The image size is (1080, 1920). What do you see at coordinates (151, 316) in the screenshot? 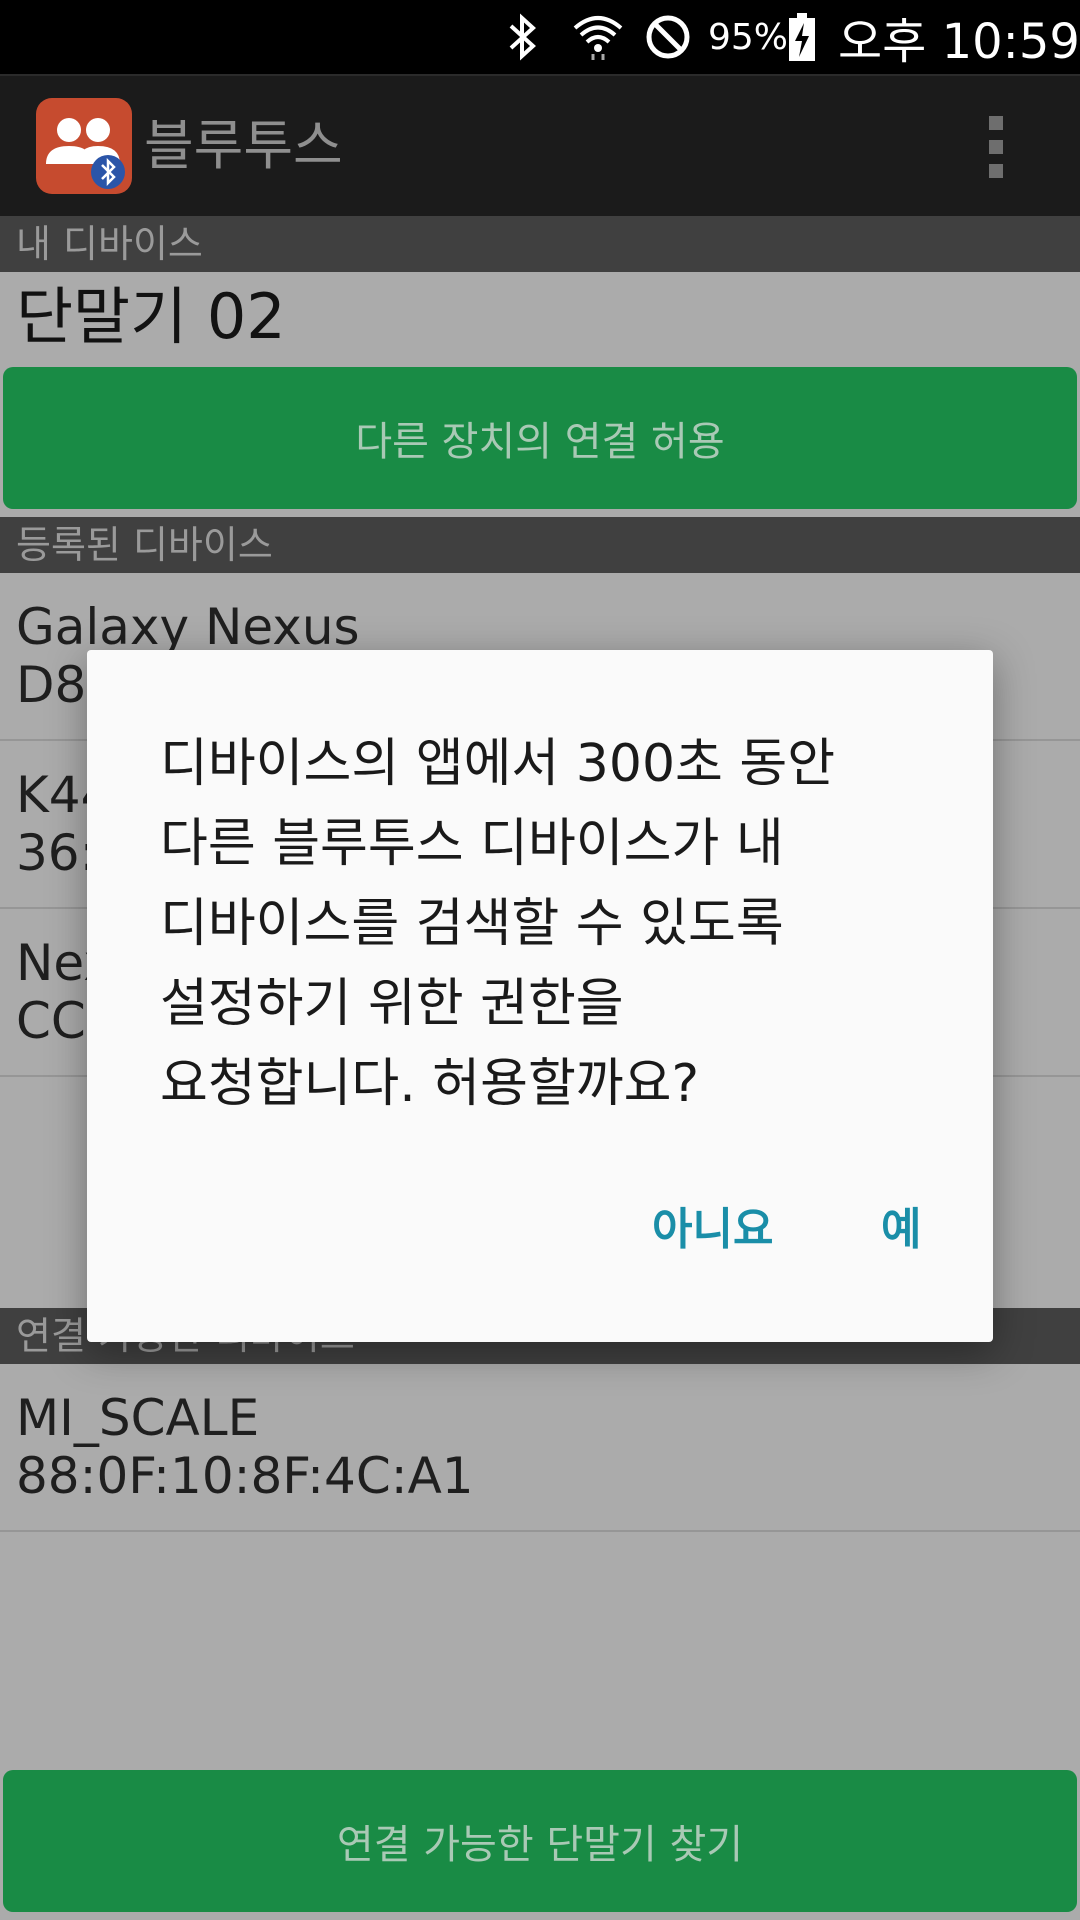
I see `my-device-name: 단말기 02` at bounding box center [151, 316].